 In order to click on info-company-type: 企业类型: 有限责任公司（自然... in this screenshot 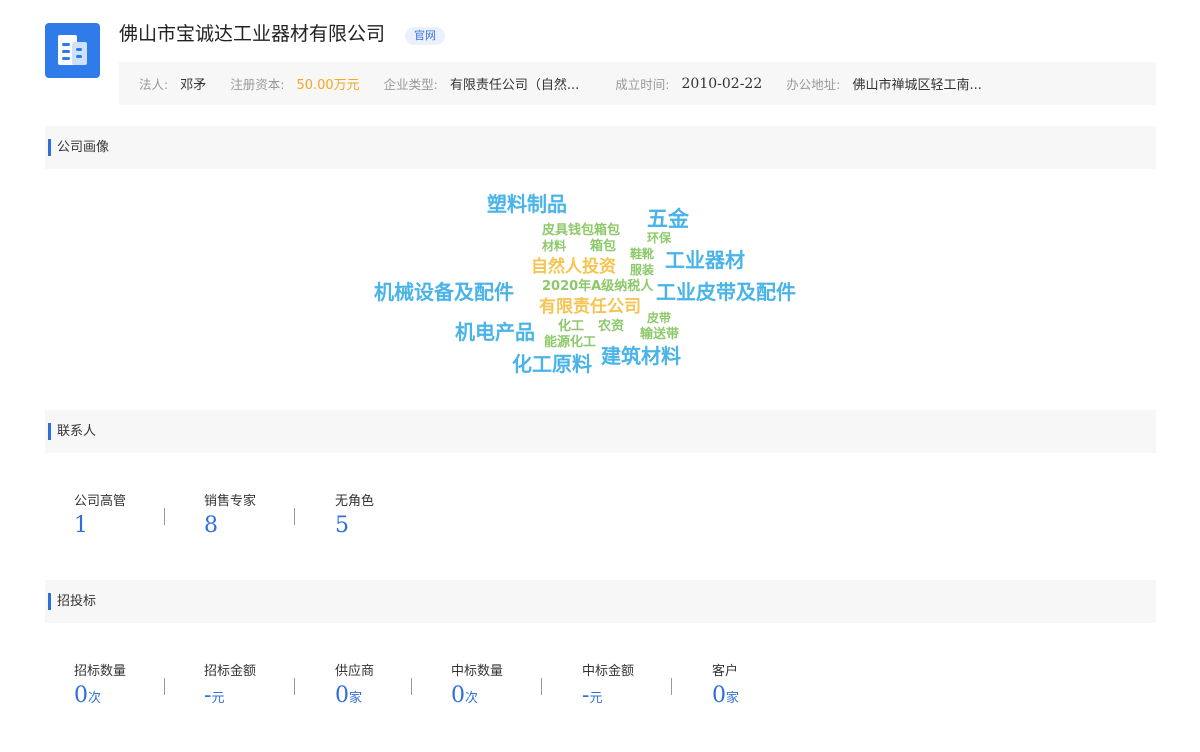, I will do `click(488, 83)`.